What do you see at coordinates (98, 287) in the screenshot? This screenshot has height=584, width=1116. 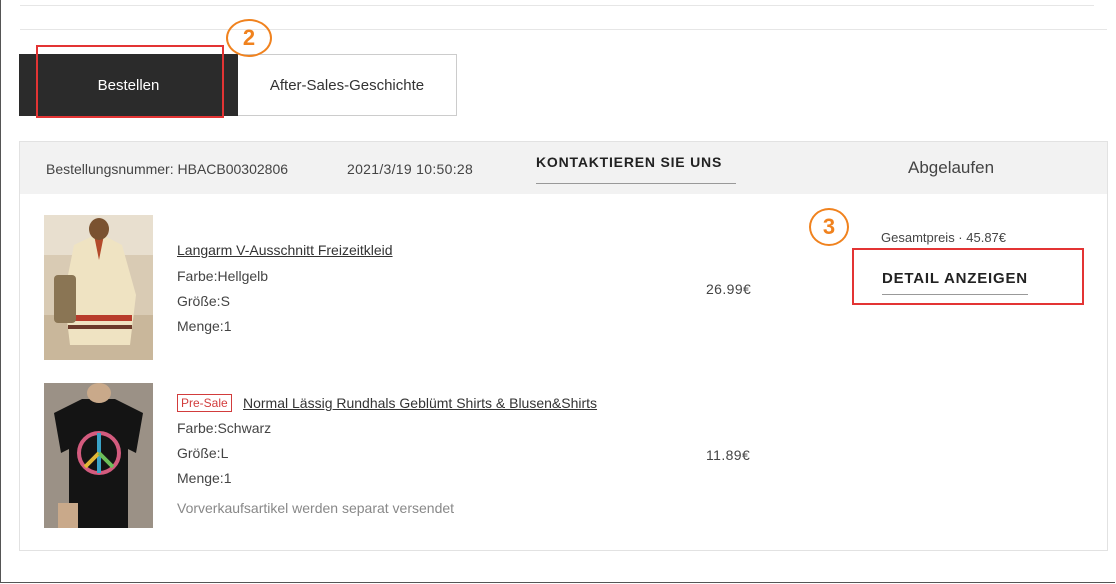 I see `product-image-dress` at bounding box center [98, 287].